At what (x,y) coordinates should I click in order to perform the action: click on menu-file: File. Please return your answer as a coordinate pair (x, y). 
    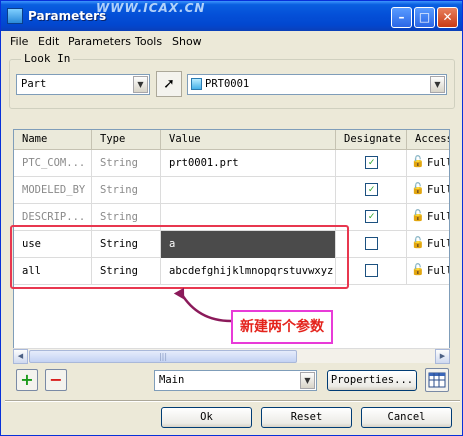
    Looking at the image, I should click on (19, 41).